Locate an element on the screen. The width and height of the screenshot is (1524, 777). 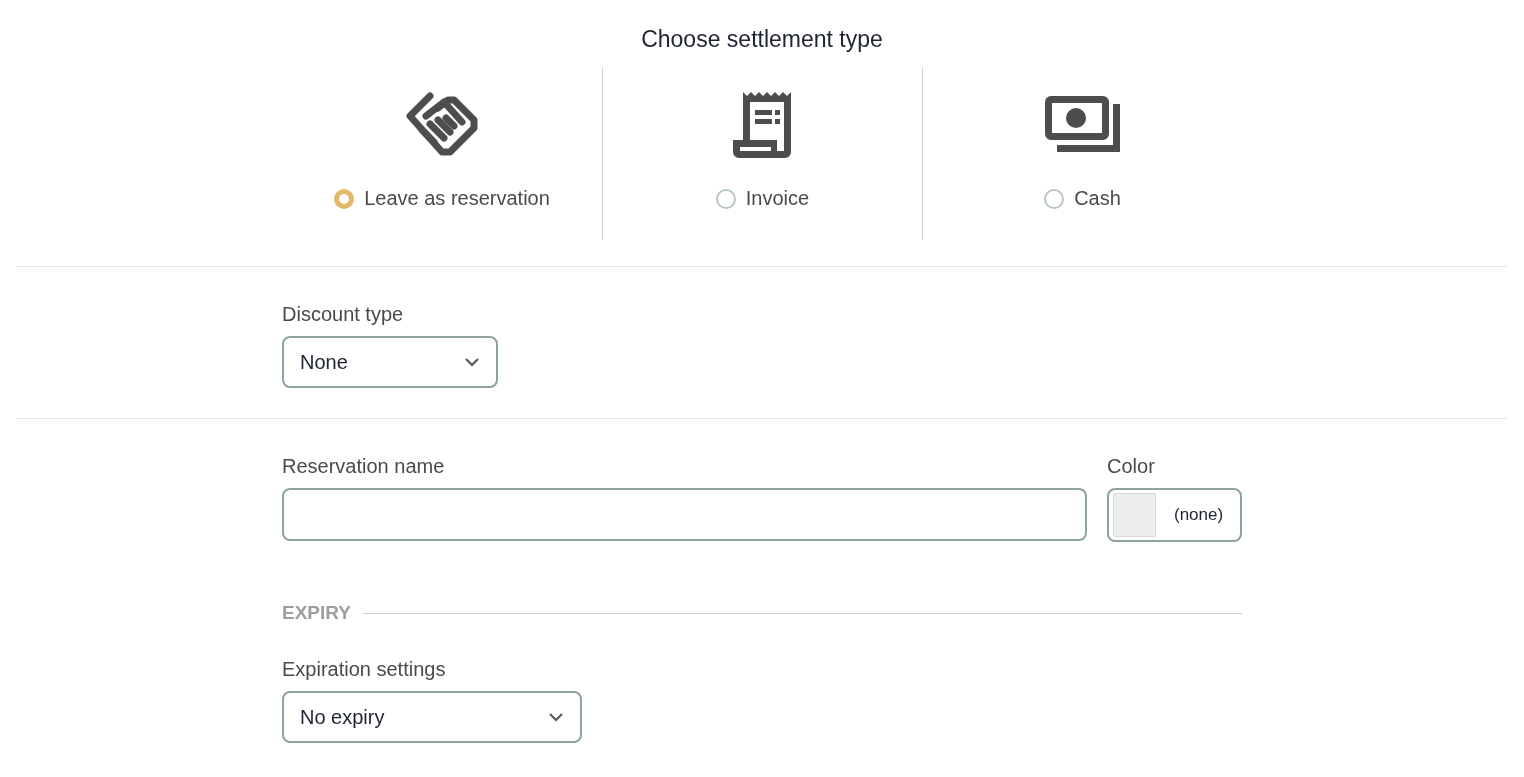
color-swatch is located at coordinates (1134, 515).